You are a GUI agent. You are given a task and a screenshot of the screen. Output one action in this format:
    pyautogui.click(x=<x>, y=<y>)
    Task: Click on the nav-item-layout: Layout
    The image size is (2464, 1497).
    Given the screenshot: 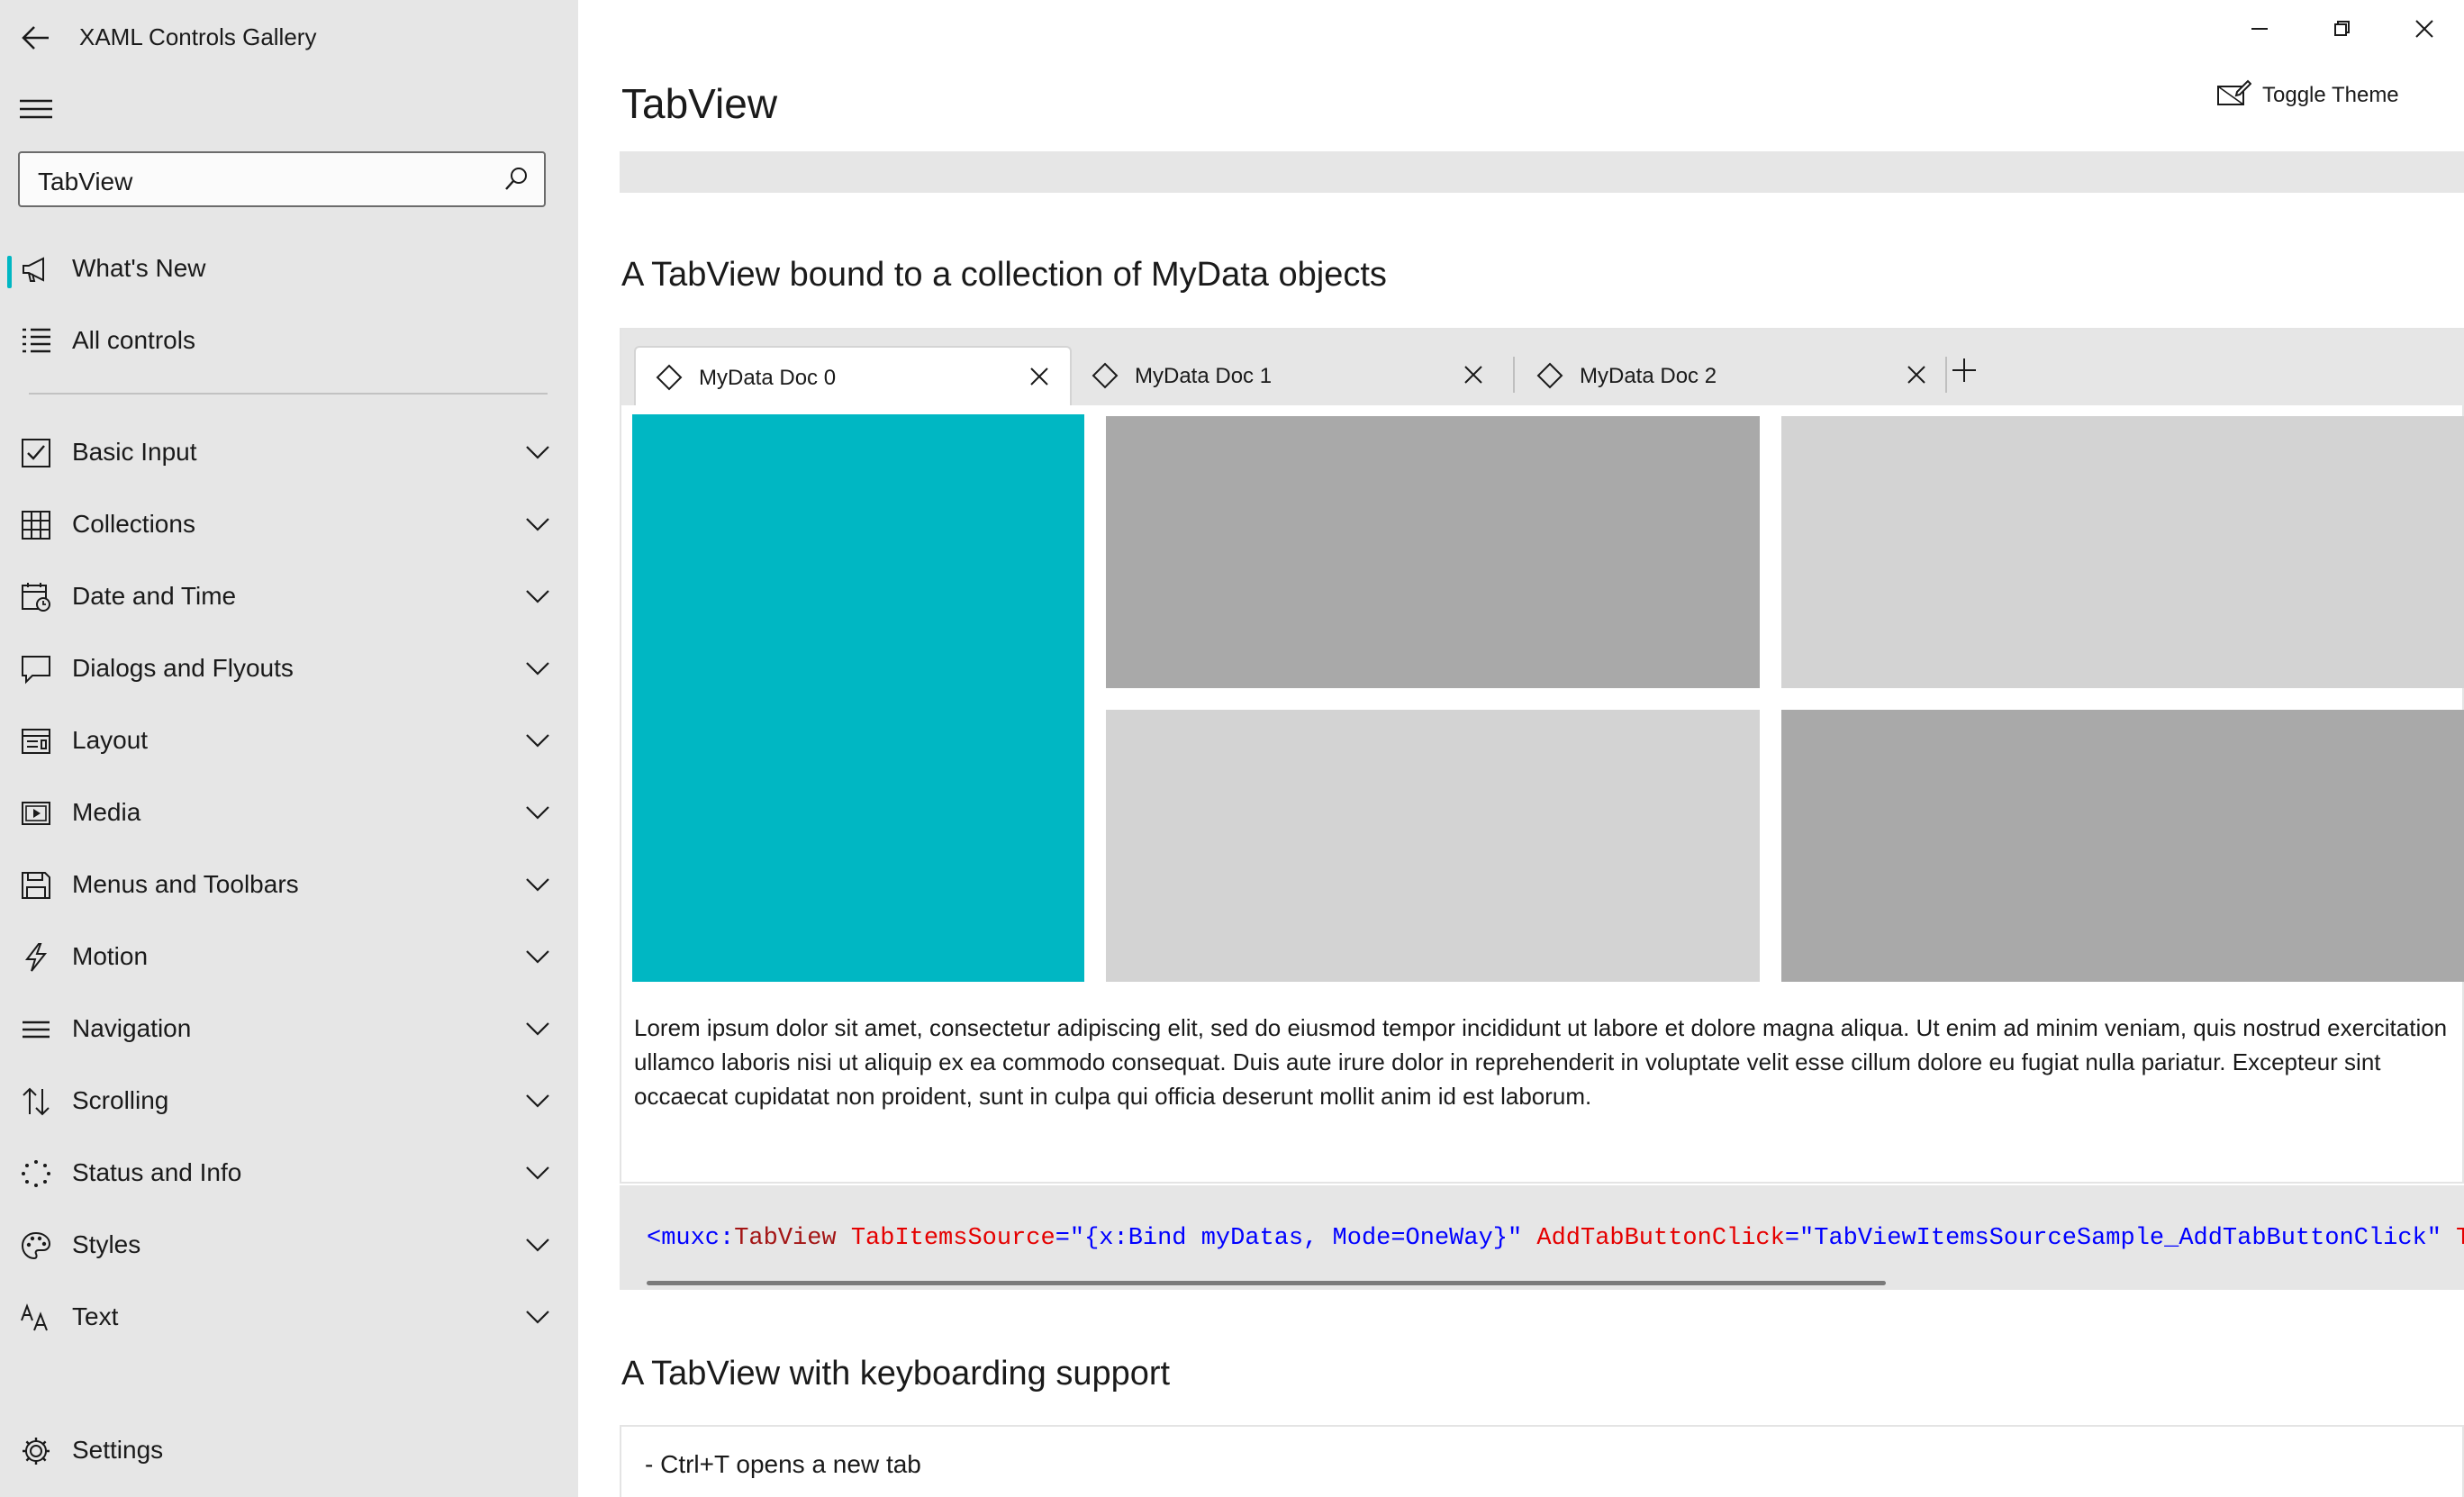 What is the action you would take?
    pyautogui.click(x=289, y=740)
    